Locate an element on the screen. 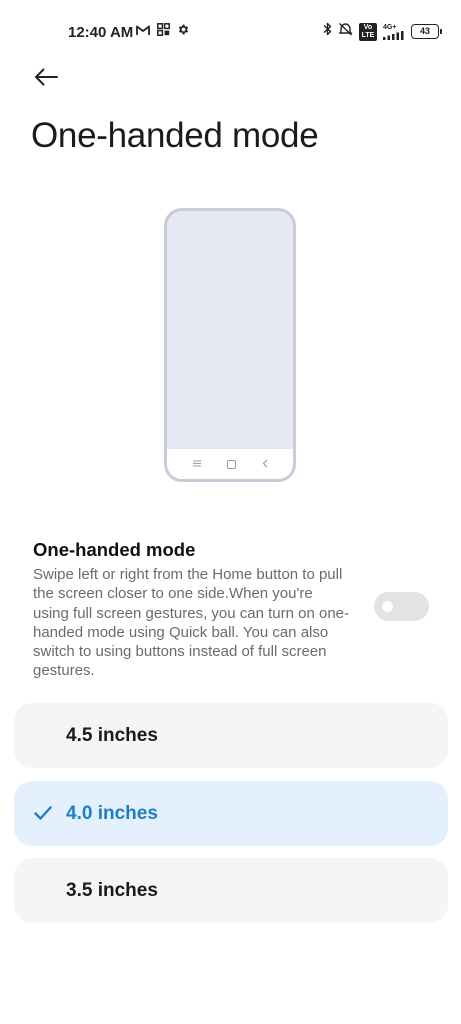 This screenshot has height=1024, width=461. battery-icon: 43 is located at coordinates (426, 31).